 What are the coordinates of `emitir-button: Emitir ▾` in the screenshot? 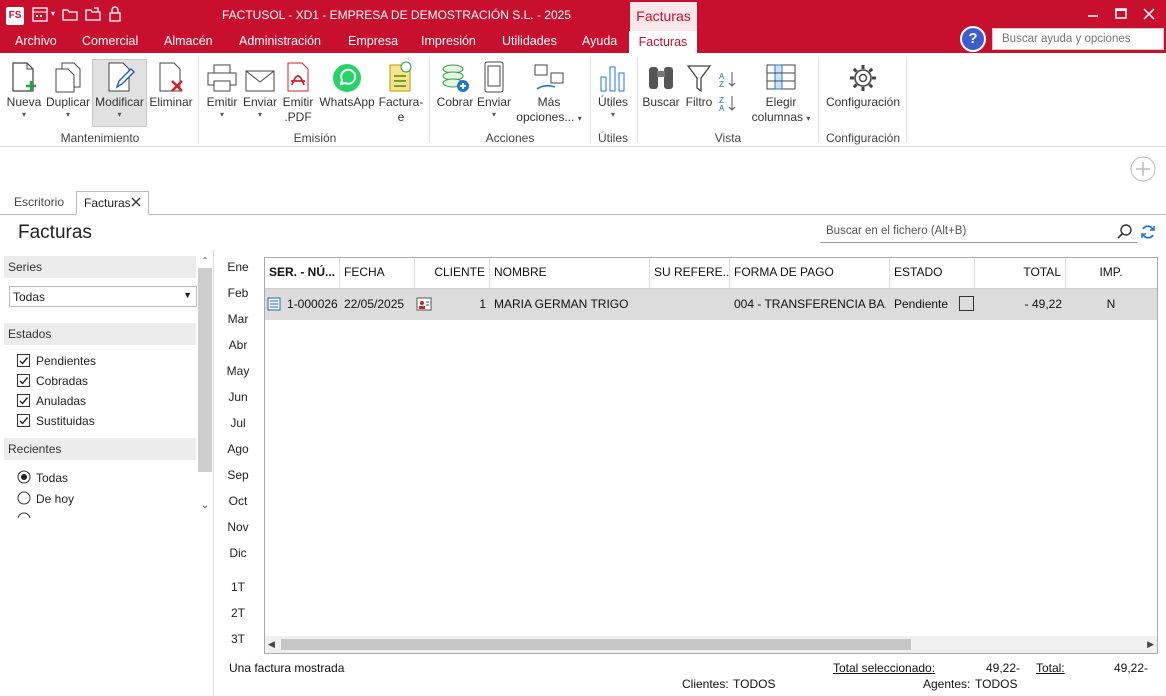 It's located at (222, 92).